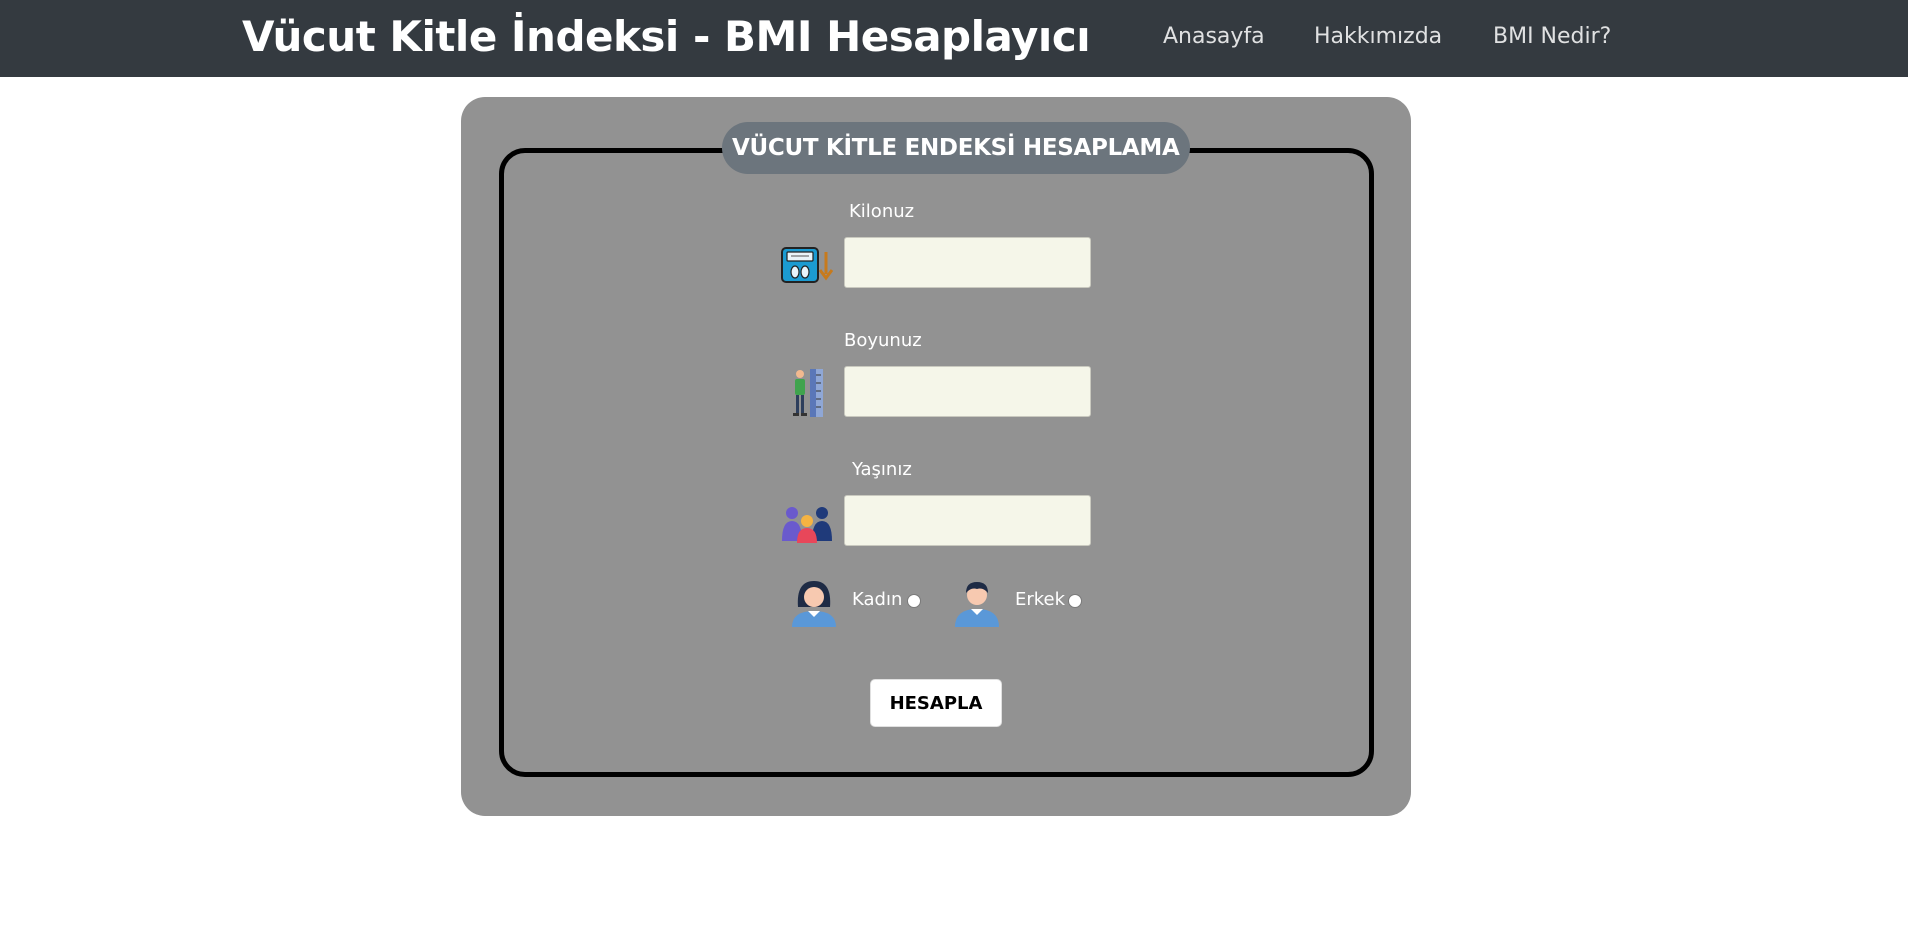  Describe the element at coordinates (882, 469) in the screenshot. I see `age-label: Yaşınız` at that location.